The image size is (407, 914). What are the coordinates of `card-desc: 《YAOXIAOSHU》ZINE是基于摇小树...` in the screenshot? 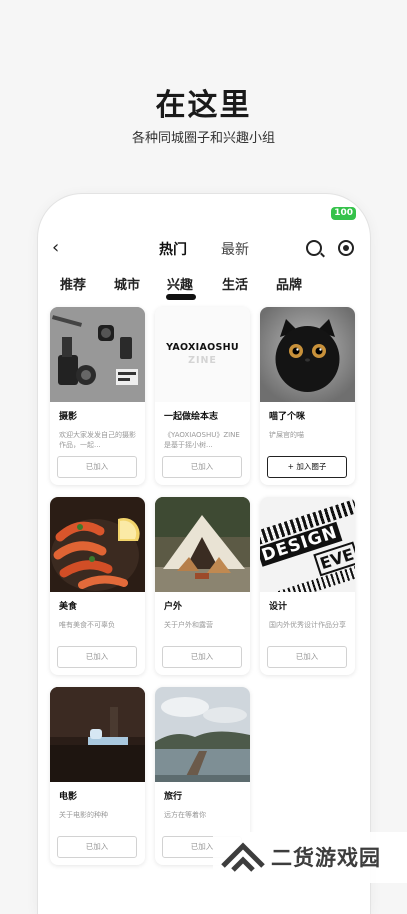 It's located at (202, 440).